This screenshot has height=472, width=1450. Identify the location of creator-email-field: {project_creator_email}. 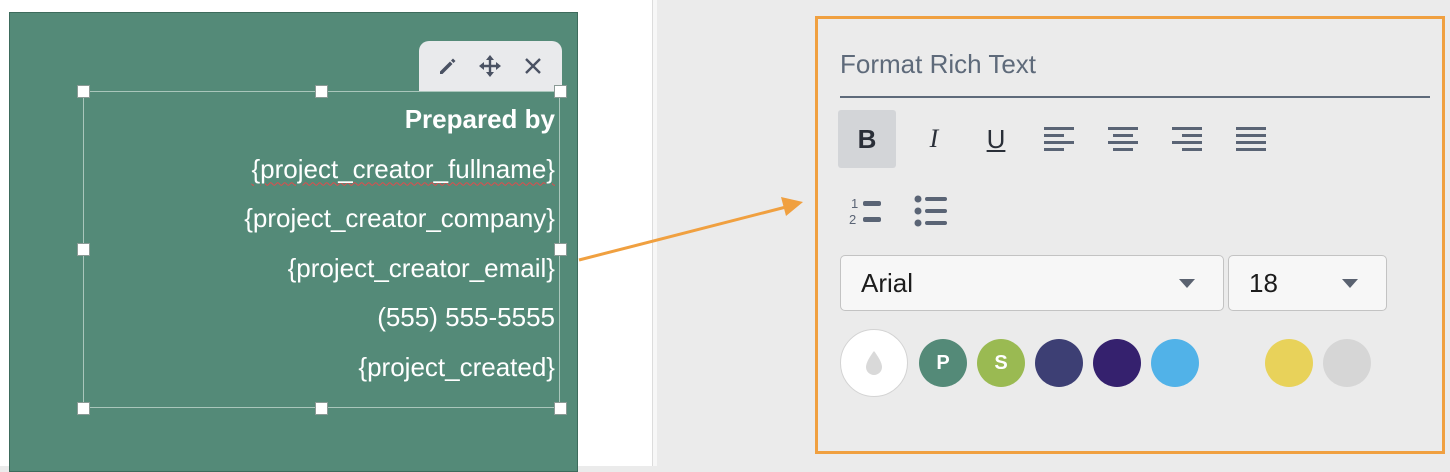
(421, 267).